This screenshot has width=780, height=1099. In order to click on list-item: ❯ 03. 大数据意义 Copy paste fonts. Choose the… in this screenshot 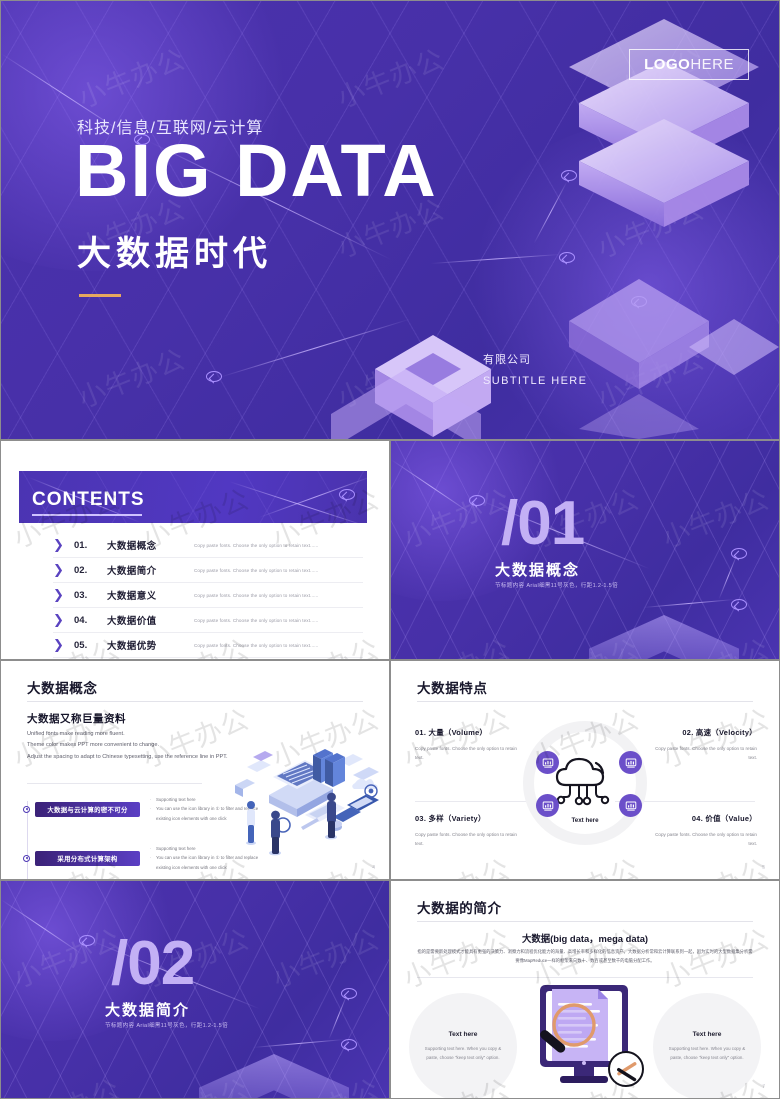, I will do `click(208, 595)`.